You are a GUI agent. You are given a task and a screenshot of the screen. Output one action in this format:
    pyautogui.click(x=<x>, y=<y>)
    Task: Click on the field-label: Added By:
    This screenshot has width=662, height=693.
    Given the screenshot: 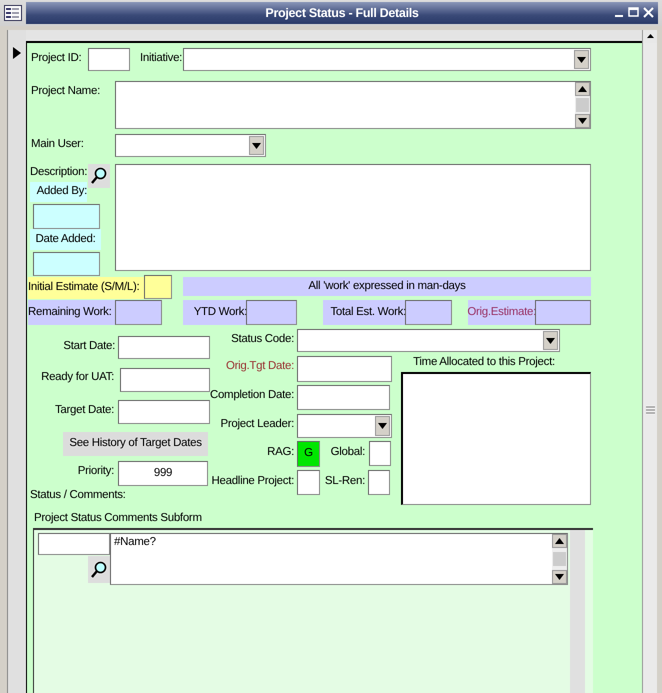 What is the action you would take?
    pyautogui.click(x=58, y=192)
    